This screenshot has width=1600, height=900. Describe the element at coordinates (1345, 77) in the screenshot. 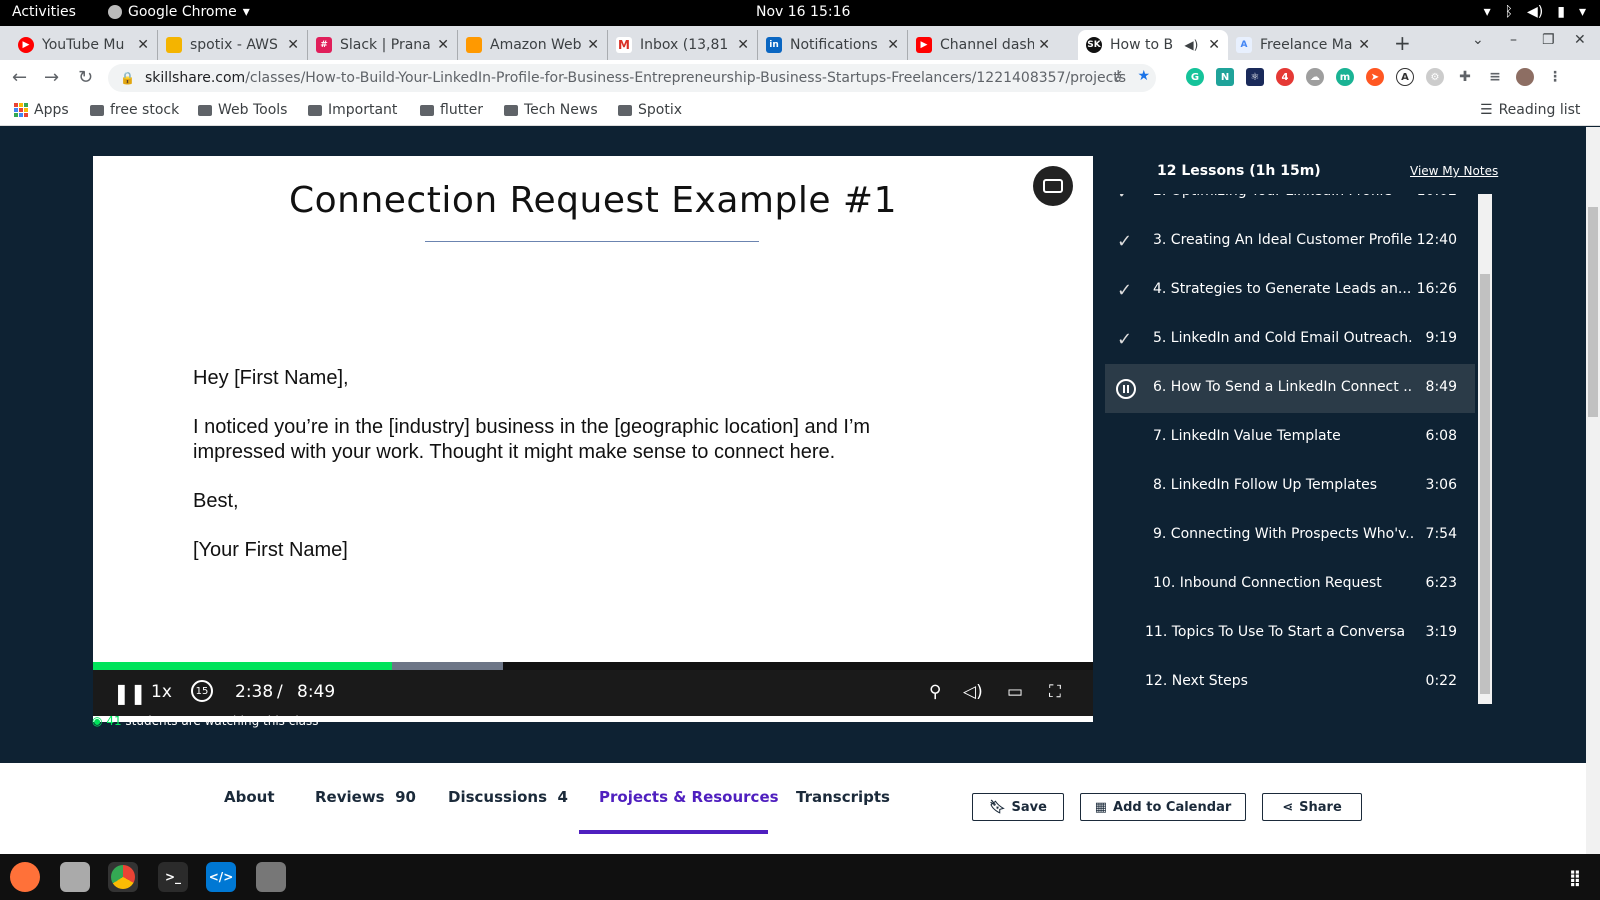

I see `extension-m-icon: m` at that location.